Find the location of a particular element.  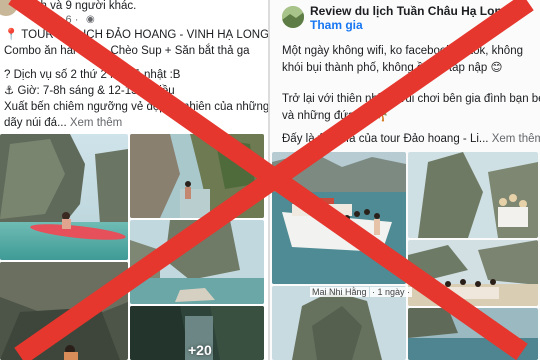

photo-cliff-person is located at coordinates (197, 176).